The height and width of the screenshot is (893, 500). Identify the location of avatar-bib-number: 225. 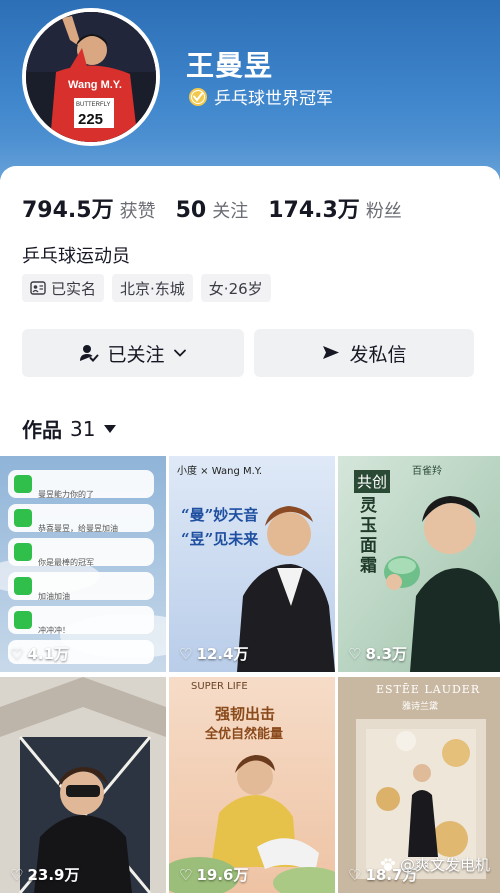
(90, 119).